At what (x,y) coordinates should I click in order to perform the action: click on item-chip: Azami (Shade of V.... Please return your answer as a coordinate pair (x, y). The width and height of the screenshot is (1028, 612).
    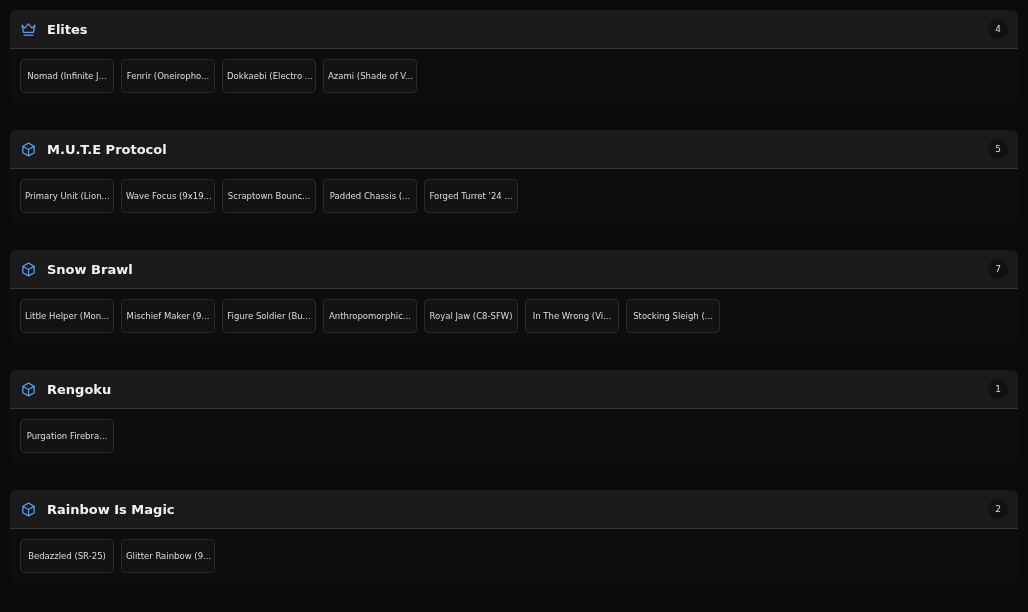
    Looking at the image, I should click on (370, 76).